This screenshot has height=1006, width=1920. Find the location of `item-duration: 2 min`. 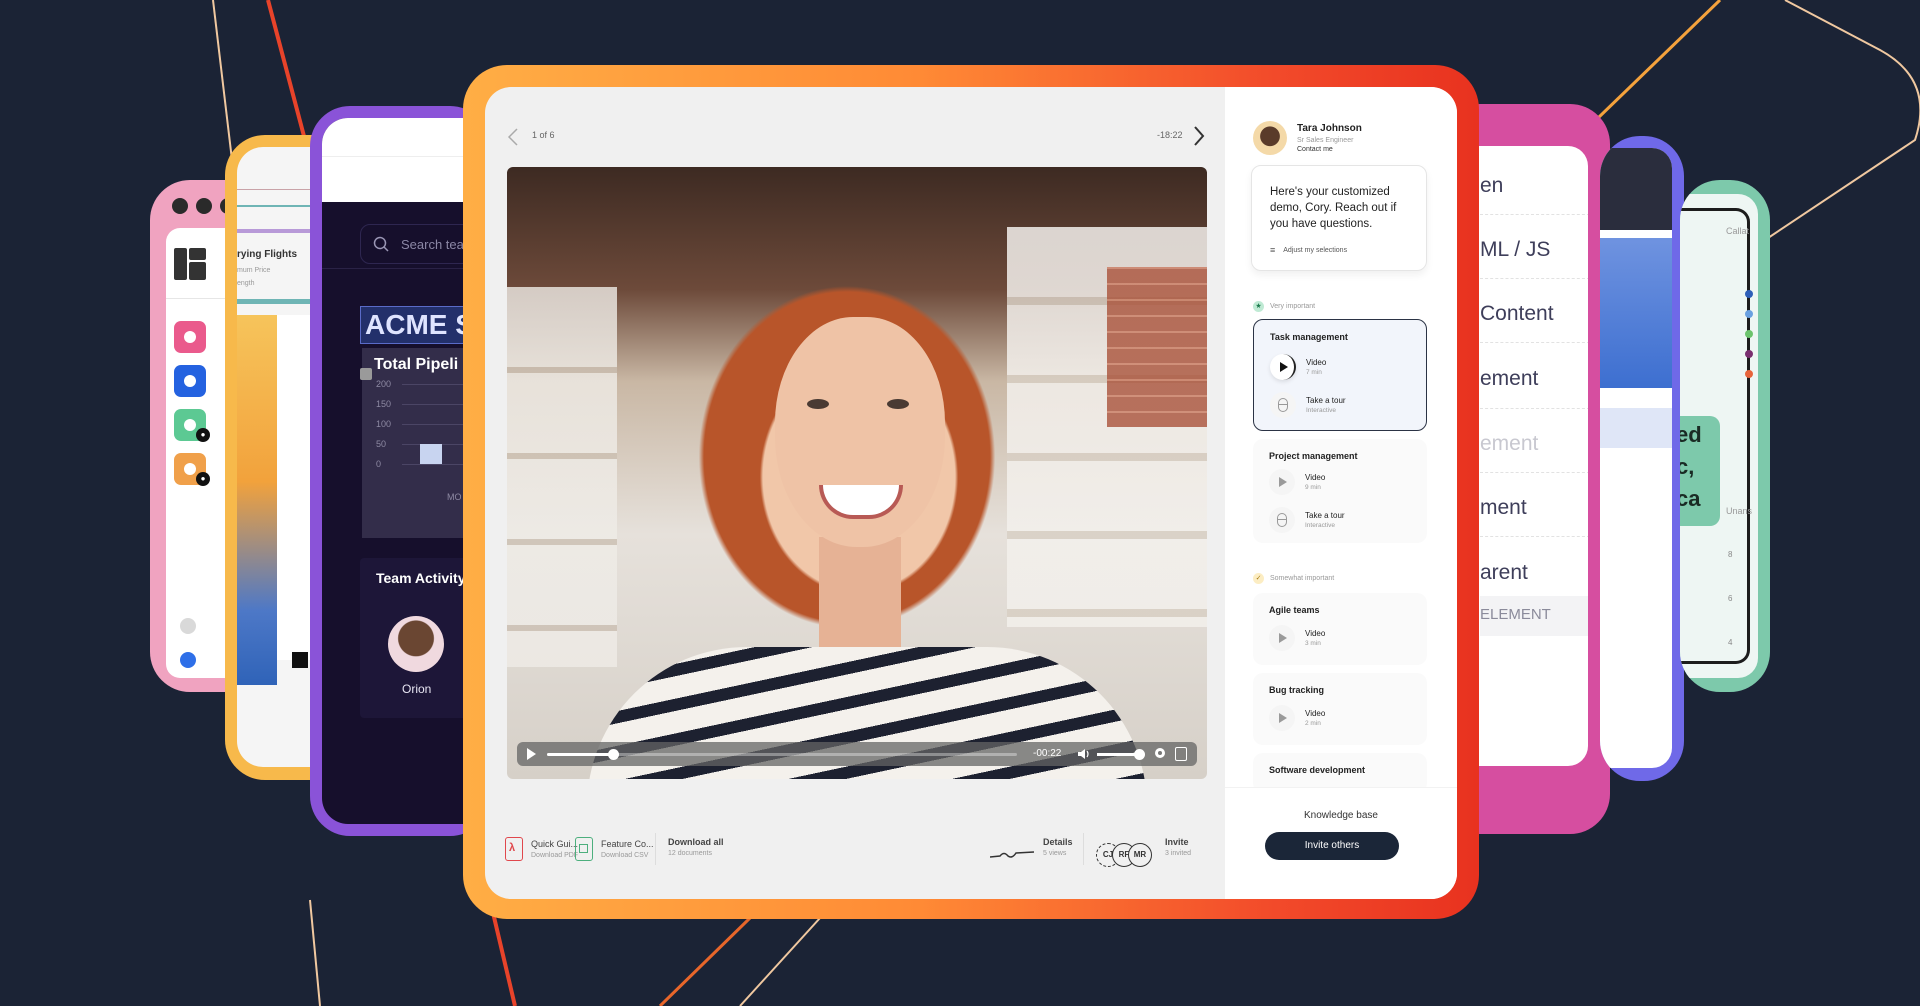

item-duration: 2 min is located at coordinates (1313, 723).